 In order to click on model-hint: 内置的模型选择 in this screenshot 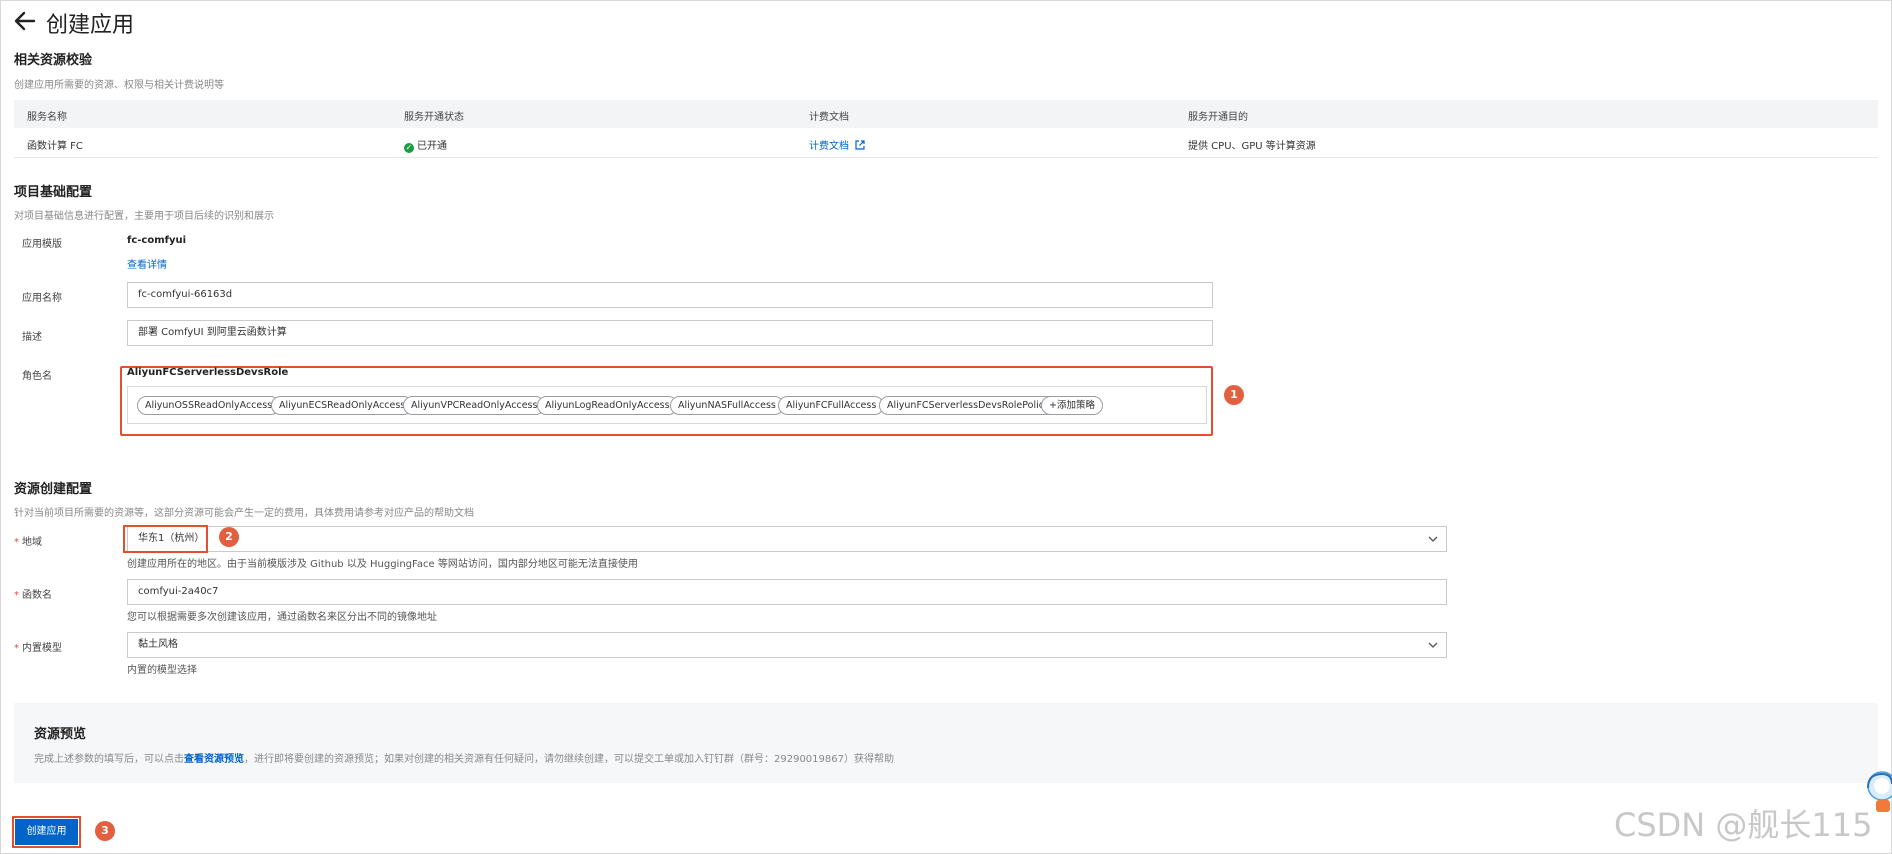, I will do `click(162, 670)`.